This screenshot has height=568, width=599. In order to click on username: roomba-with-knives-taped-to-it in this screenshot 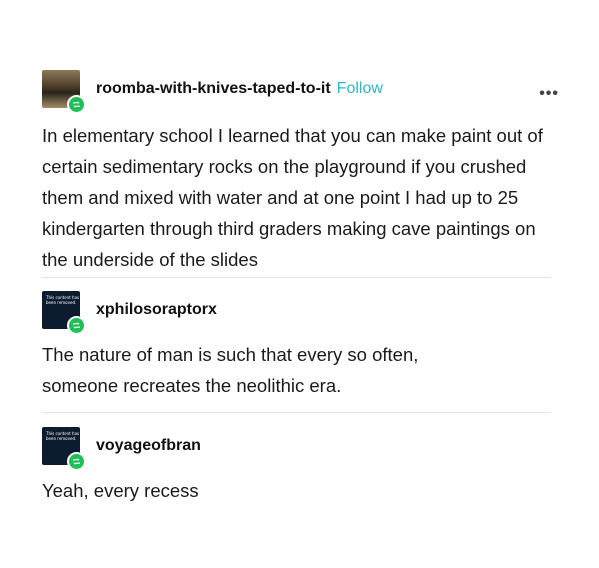, I will do `click(213, 89)`.